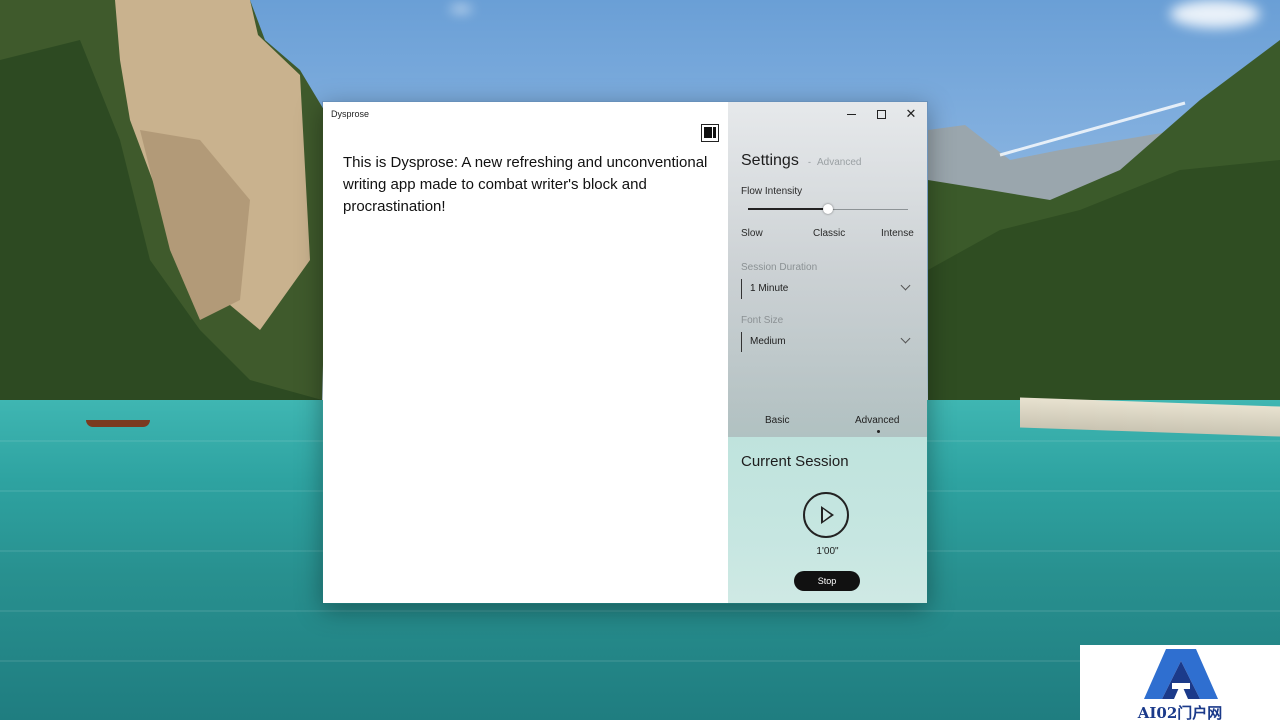 The width and height of the screenshot is (1280, 723). Describe the element at coordinates (769, 288) in the screenshot. I see `session-duration-value: 1 Minute` at that location.